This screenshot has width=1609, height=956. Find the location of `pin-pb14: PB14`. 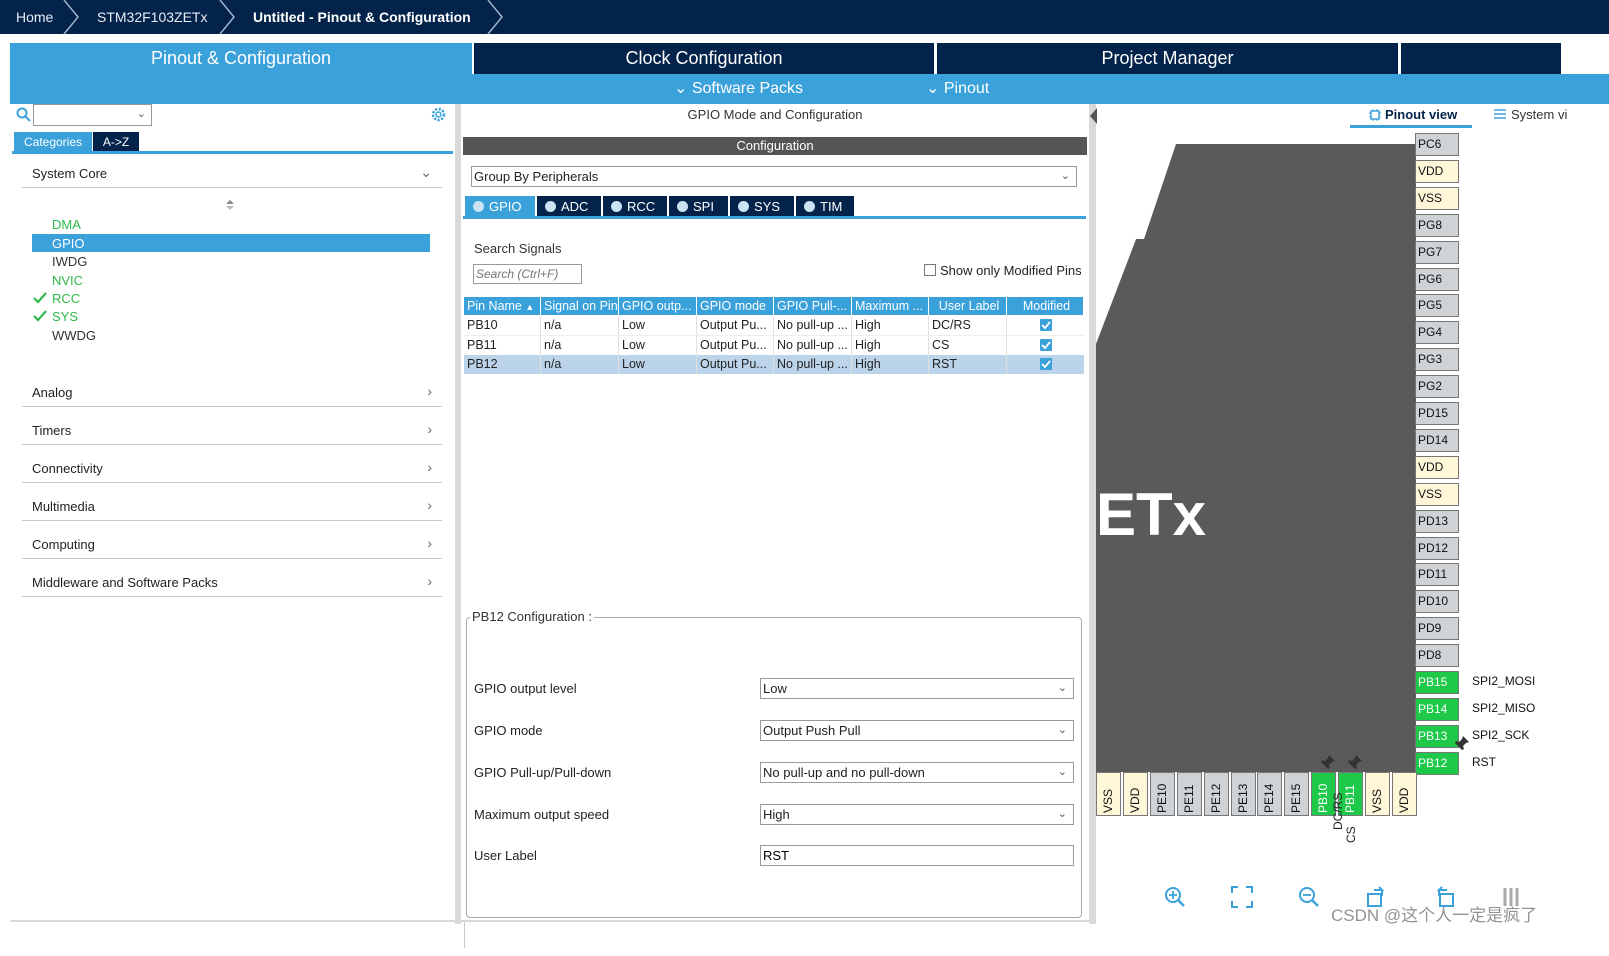

pin-pb14: PB14 is located at coordinates (1437, 709).